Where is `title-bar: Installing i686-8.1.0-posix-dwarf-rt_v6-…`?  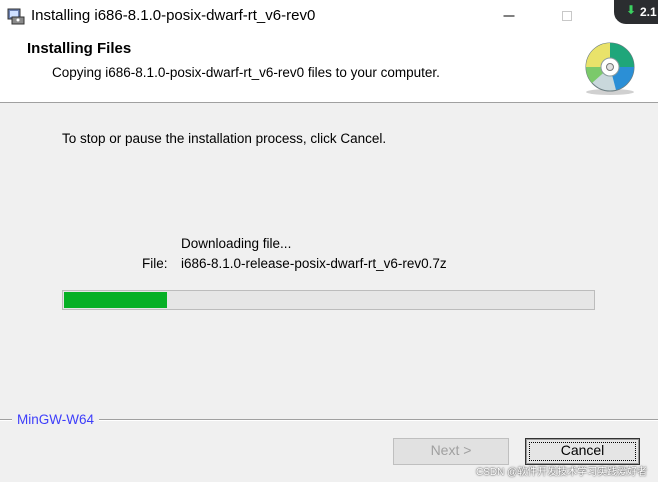
title-bar: Installing i686-8.1.0-posix-dwarf-rt_v6-… is located at coordinates (329, 16).